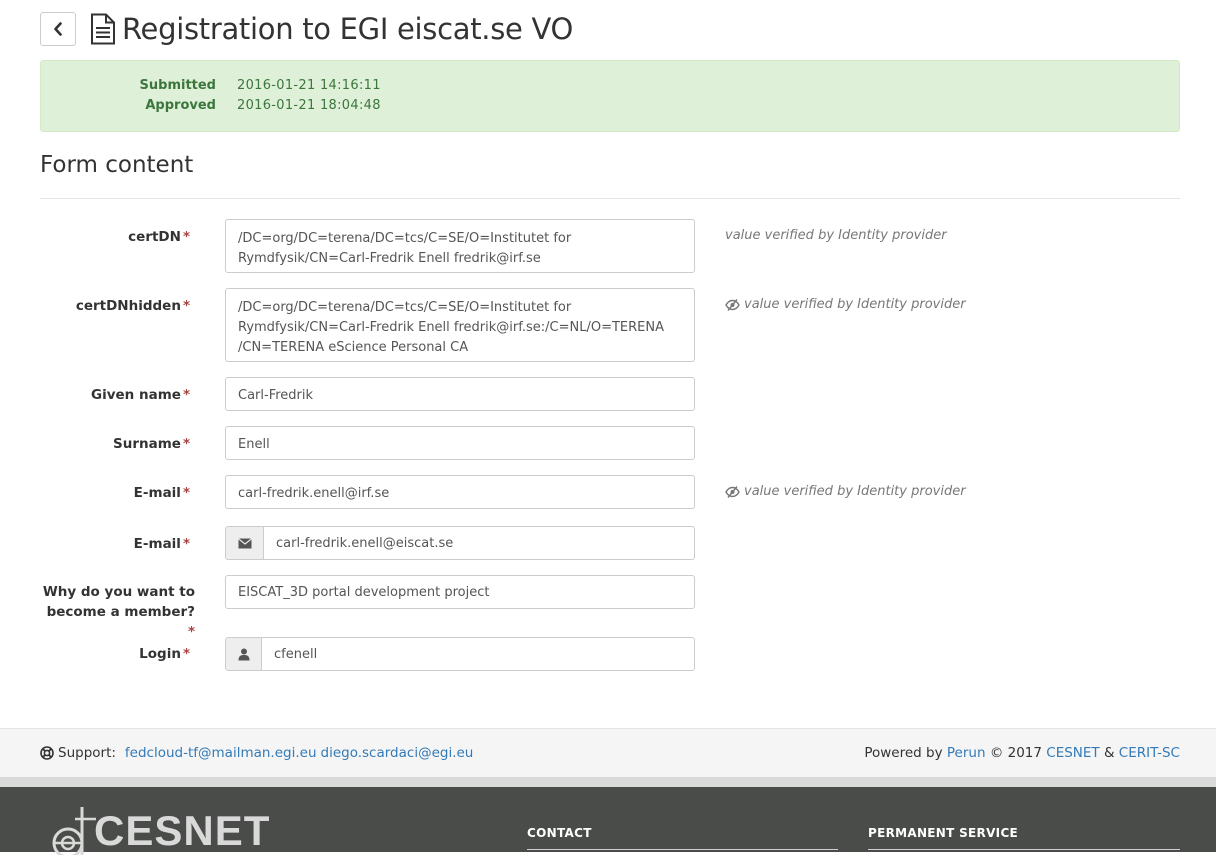  Describe the element at coordinates (221, 753) in the screenshot. I see `support-email-link-1: fedcloud-tf@mailman.egi.eu` at that location.